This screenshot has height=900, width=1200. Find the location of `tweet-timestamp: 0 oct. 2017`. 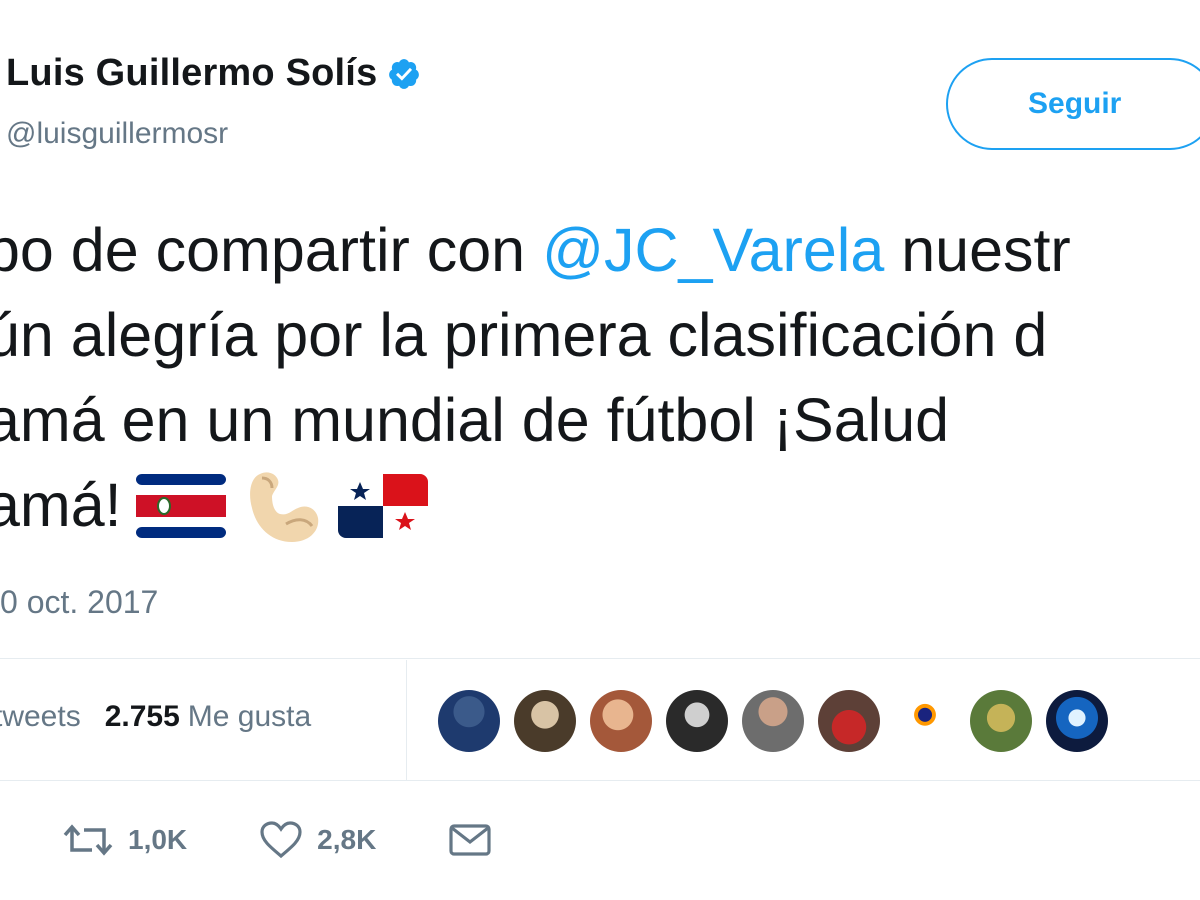

tweet-timestamp: 0 oct. 2017 is located at coordinates (79, 602).